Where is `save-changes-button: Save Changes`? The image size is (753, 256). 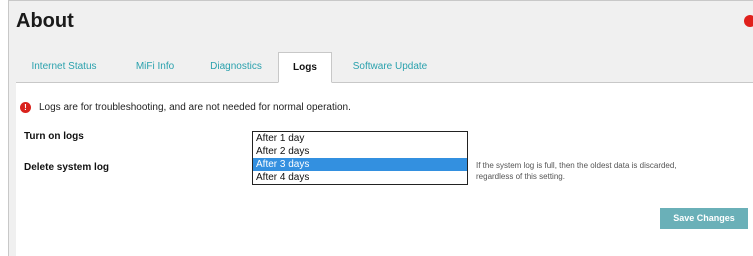
save-changes-button: Save Changes is located at coordinates (704, 218).